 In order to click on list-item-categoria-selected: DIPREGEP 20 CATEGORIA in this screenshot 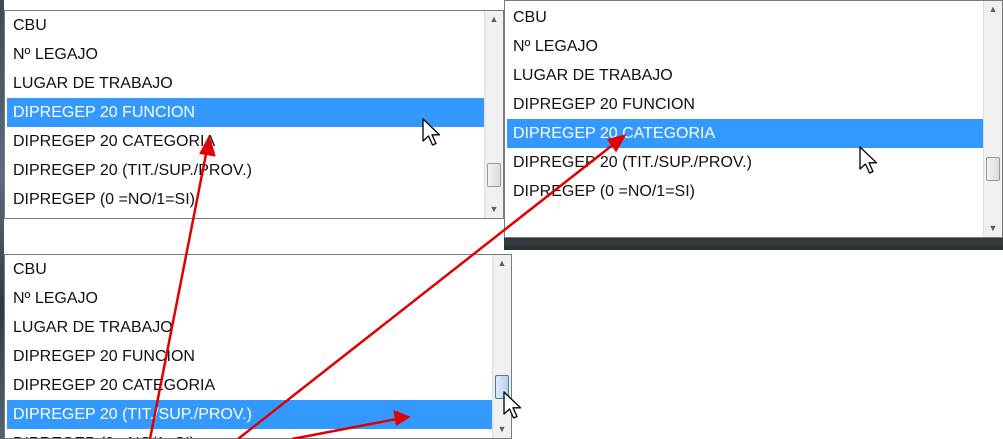, I will do `click(745, 133)`.